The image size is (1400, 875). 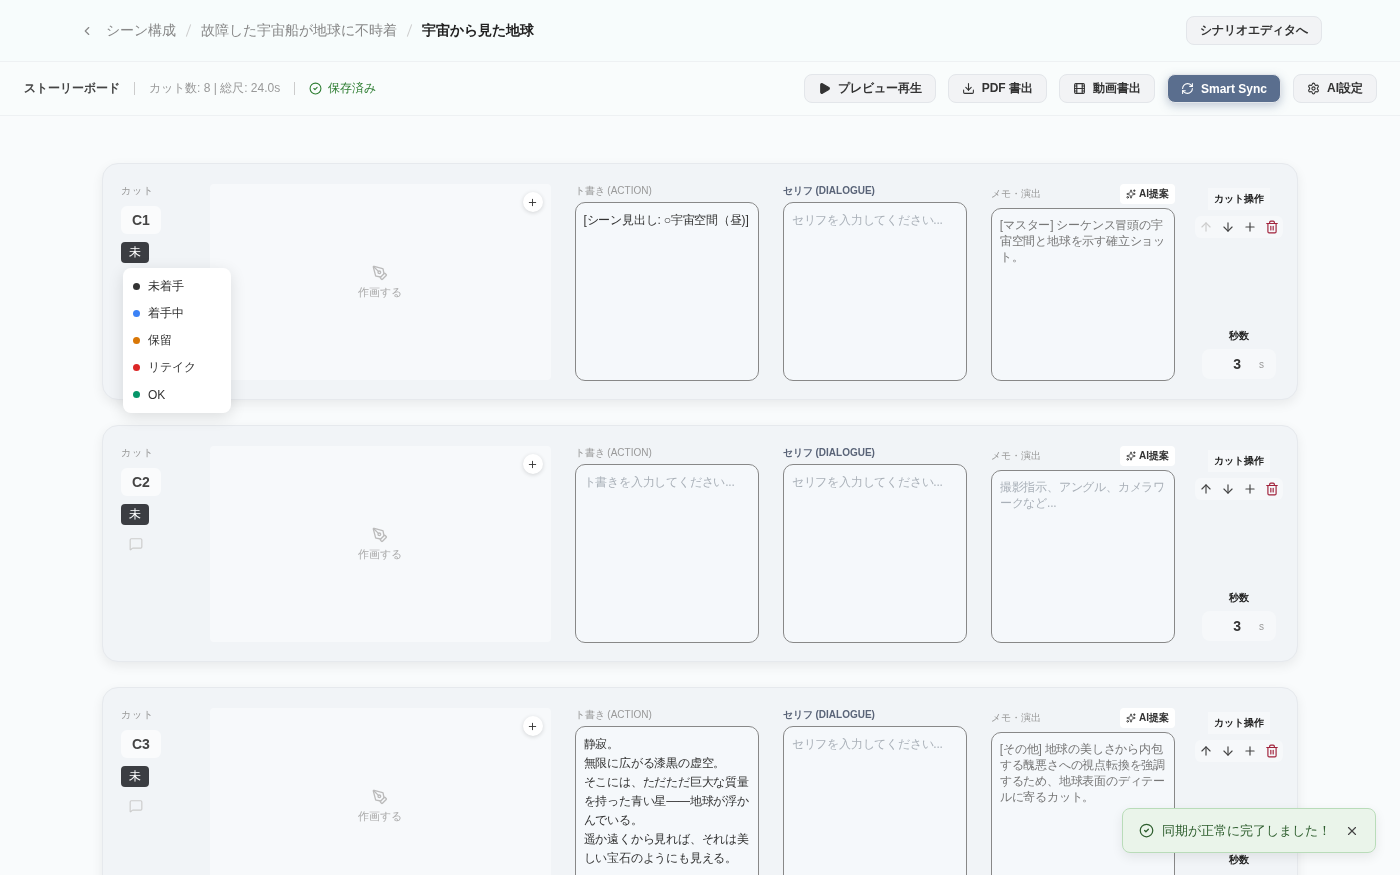 I want to click on toolbar-button: AI設定, so click(x=1335, y=88).